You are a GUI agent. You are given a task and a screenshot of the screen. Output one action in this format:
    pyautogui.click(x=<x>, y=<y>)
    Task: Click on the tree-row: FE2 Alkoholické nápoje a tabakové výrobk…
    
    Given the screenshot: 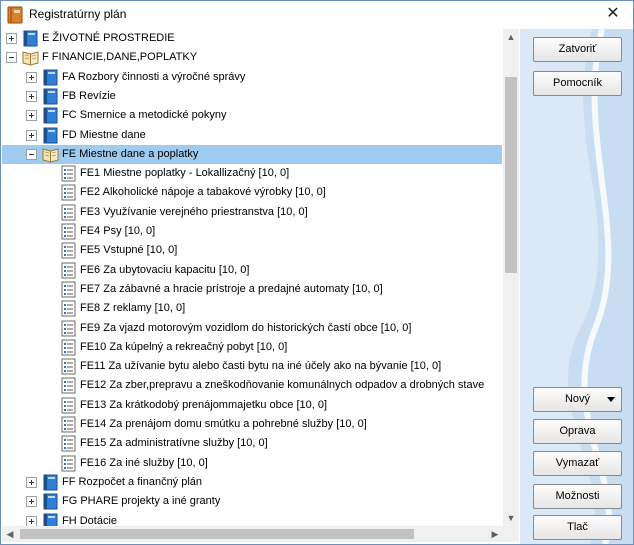 What is the action you would take?
    pyautogui.click(x=252, y=192)
    